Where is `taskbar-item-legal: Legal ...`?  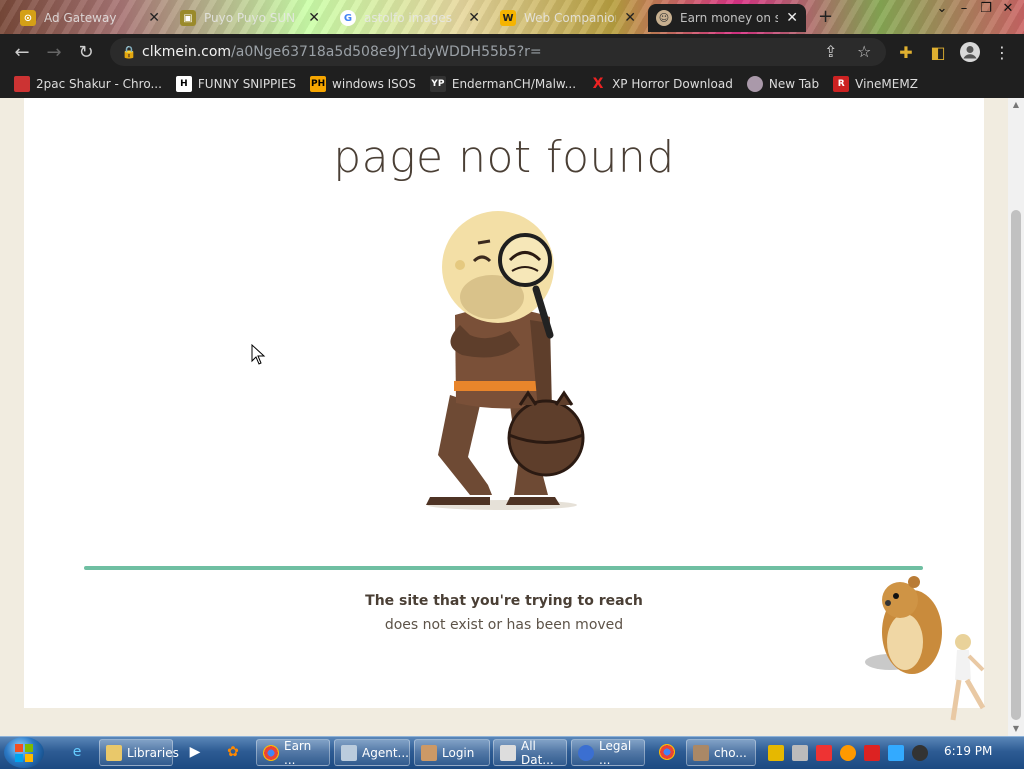
taskbar-item-legal: Legal ... is located at coordinates (608, 752).